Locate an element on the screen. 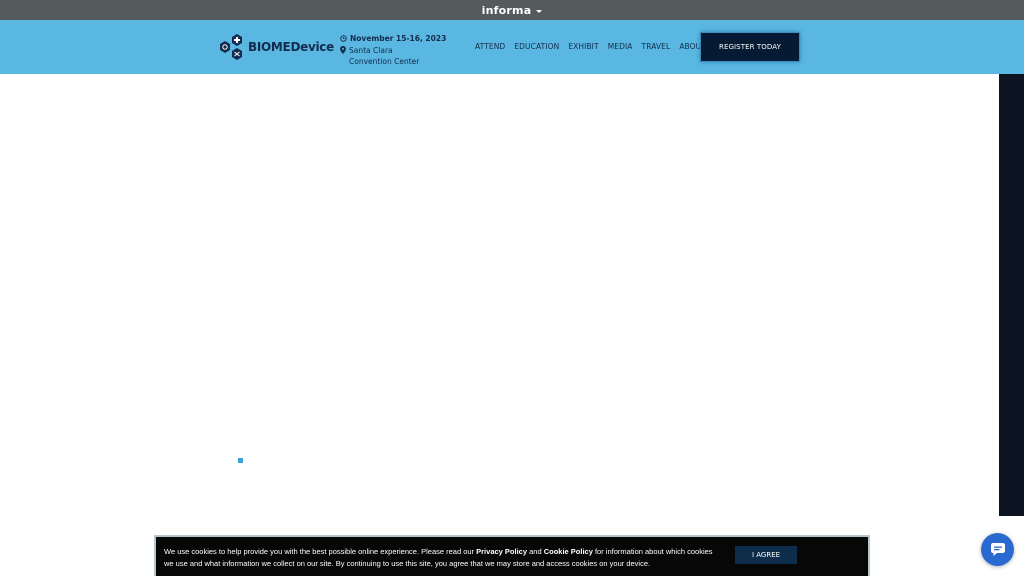 Image resolution: width=1024 pixels, height=576 pixels. chat-bubble-icon is located at coordinates (997, 549).